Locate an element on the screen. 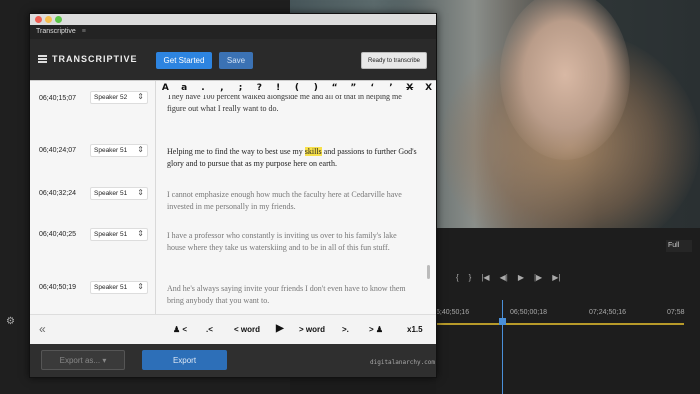 Image resolution: width=700 pixels, height=394 pixels. exclamation-button: ! is located at coordinates (278, 88).